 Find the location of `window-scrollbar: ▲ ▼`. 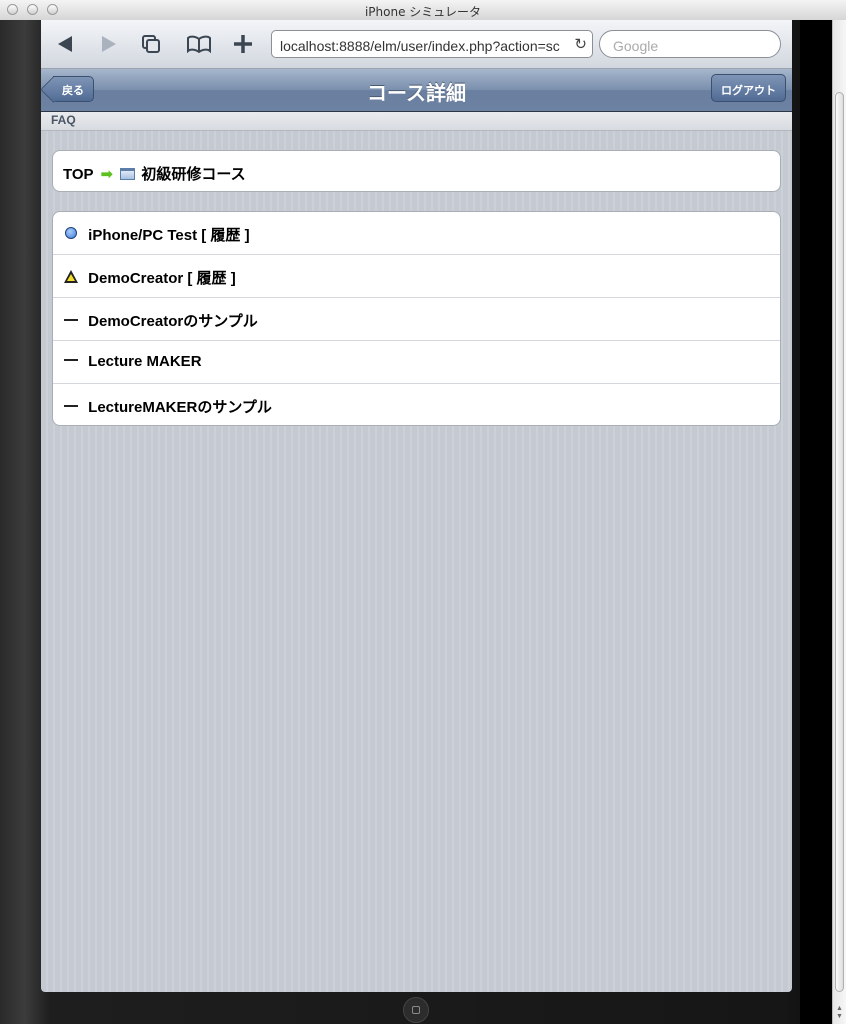

window-scrollbar: ▲ ▼ is located at coordinates (839, 522).